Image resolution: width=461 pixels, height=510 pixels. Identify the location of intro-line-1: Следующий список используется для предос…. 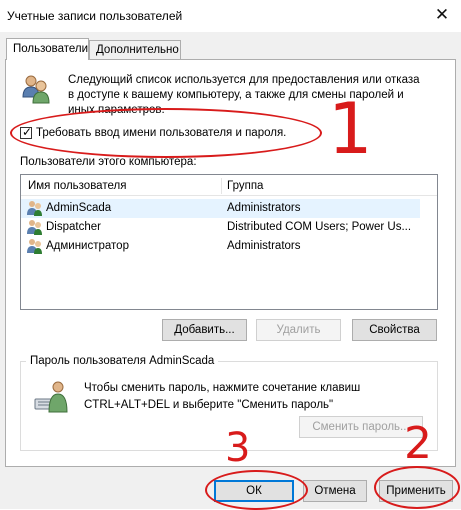
(244, 80).